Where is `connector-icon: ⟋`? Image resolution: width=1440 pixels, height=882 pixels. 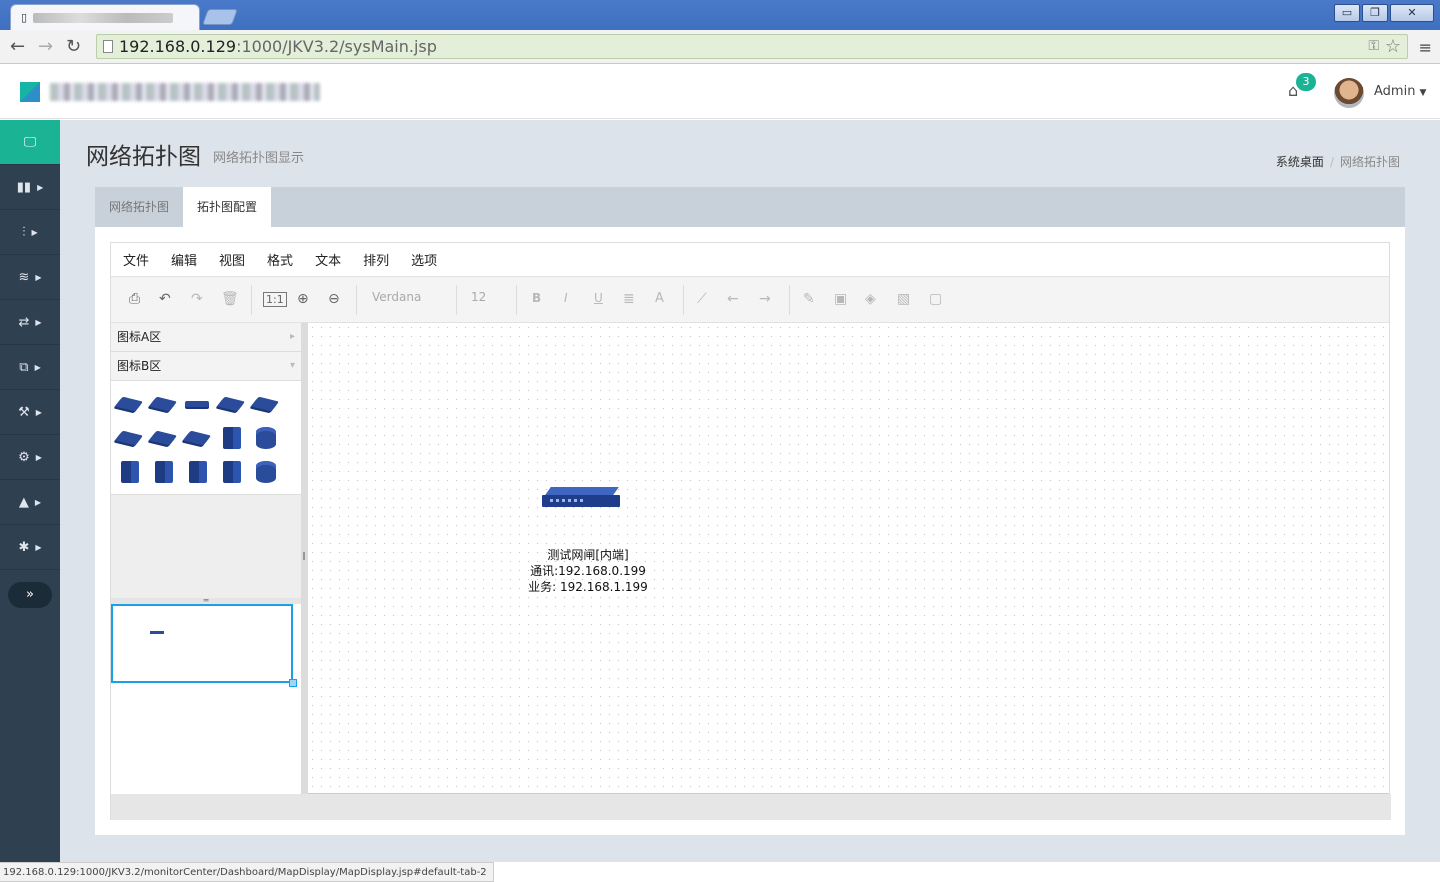
connector-icon: ⟋ is located at coordinates (702, 299).